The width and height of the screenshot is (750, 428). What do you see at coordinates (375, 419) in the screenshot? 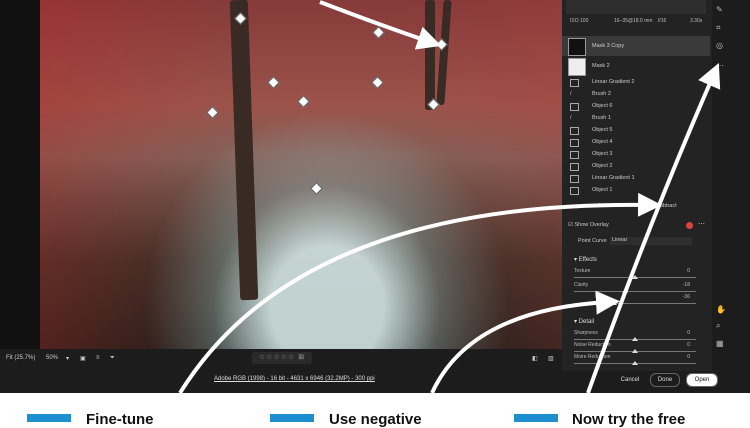
I see `caption-2: Use negative` at bounding box center [375, 419].